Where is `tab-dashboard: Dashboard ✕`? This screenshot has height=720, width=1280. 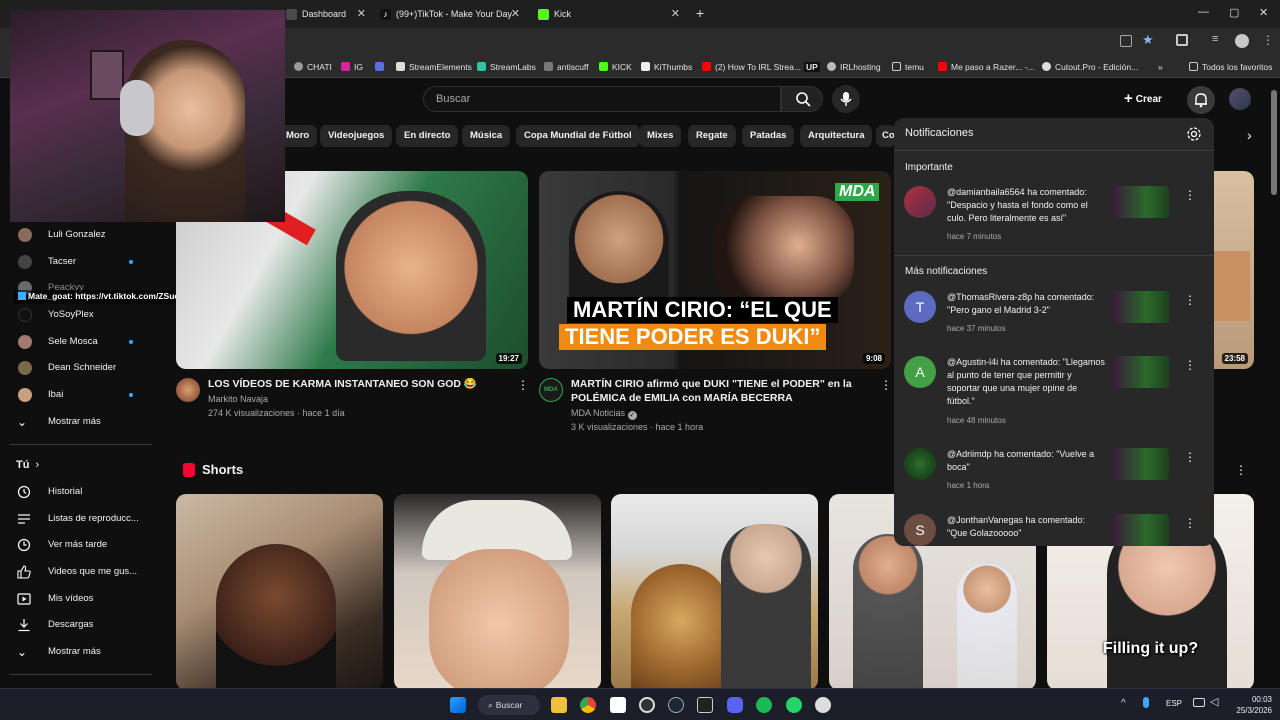 tab-dashboard: Dashboard ✕ is located at coordinates (326, 15).